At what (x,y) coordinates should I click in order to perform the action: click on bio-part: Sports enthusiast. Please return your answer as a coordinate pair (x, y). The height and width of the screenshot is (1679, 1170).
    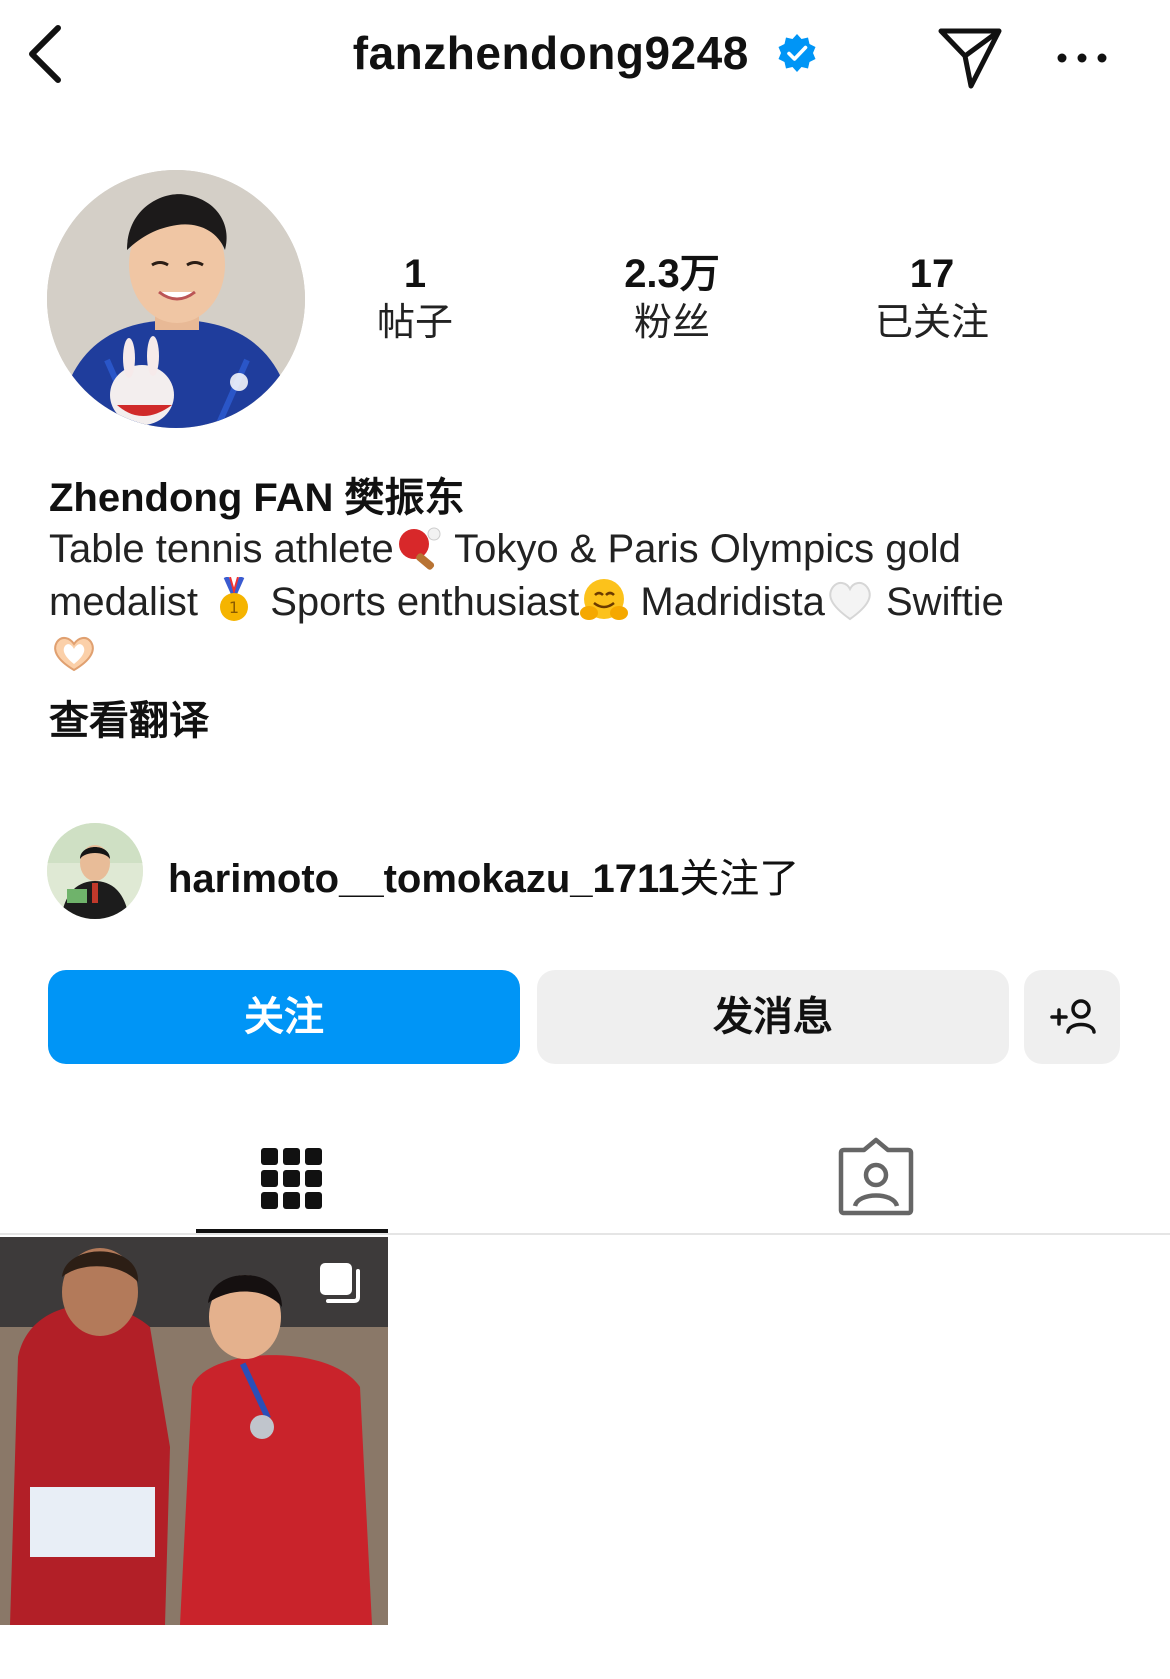
    Looking at the image, I should click on (419, 602).